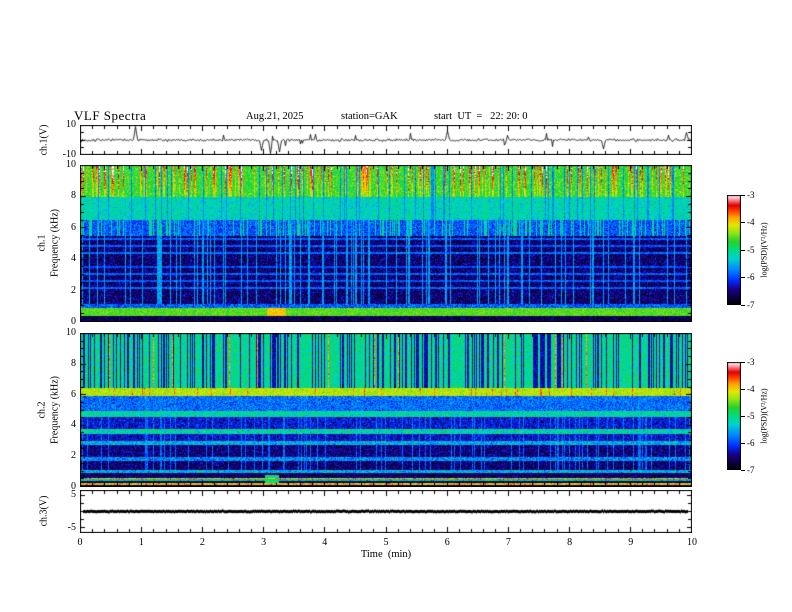 Image resolution: width=792 pixels, height=612 pixels. What do you see at coordinates (44, 140) in the screenshot?
I see `ch1-wave-ylabel: ch.1(V)` at bounding box center [44, 140].